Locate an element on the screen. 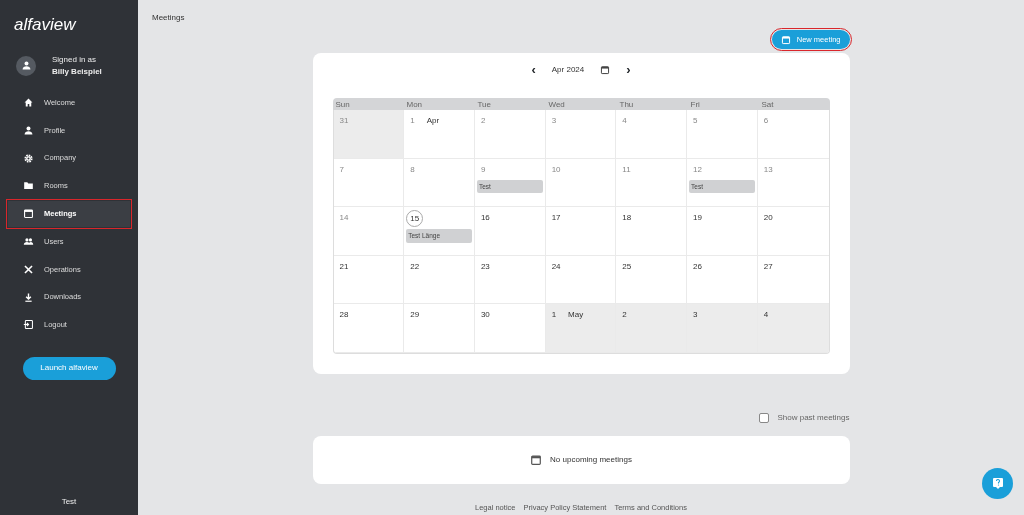 This screenshot has width=1024, height=515. day-number: 28 is located at coordinates (344, 315).